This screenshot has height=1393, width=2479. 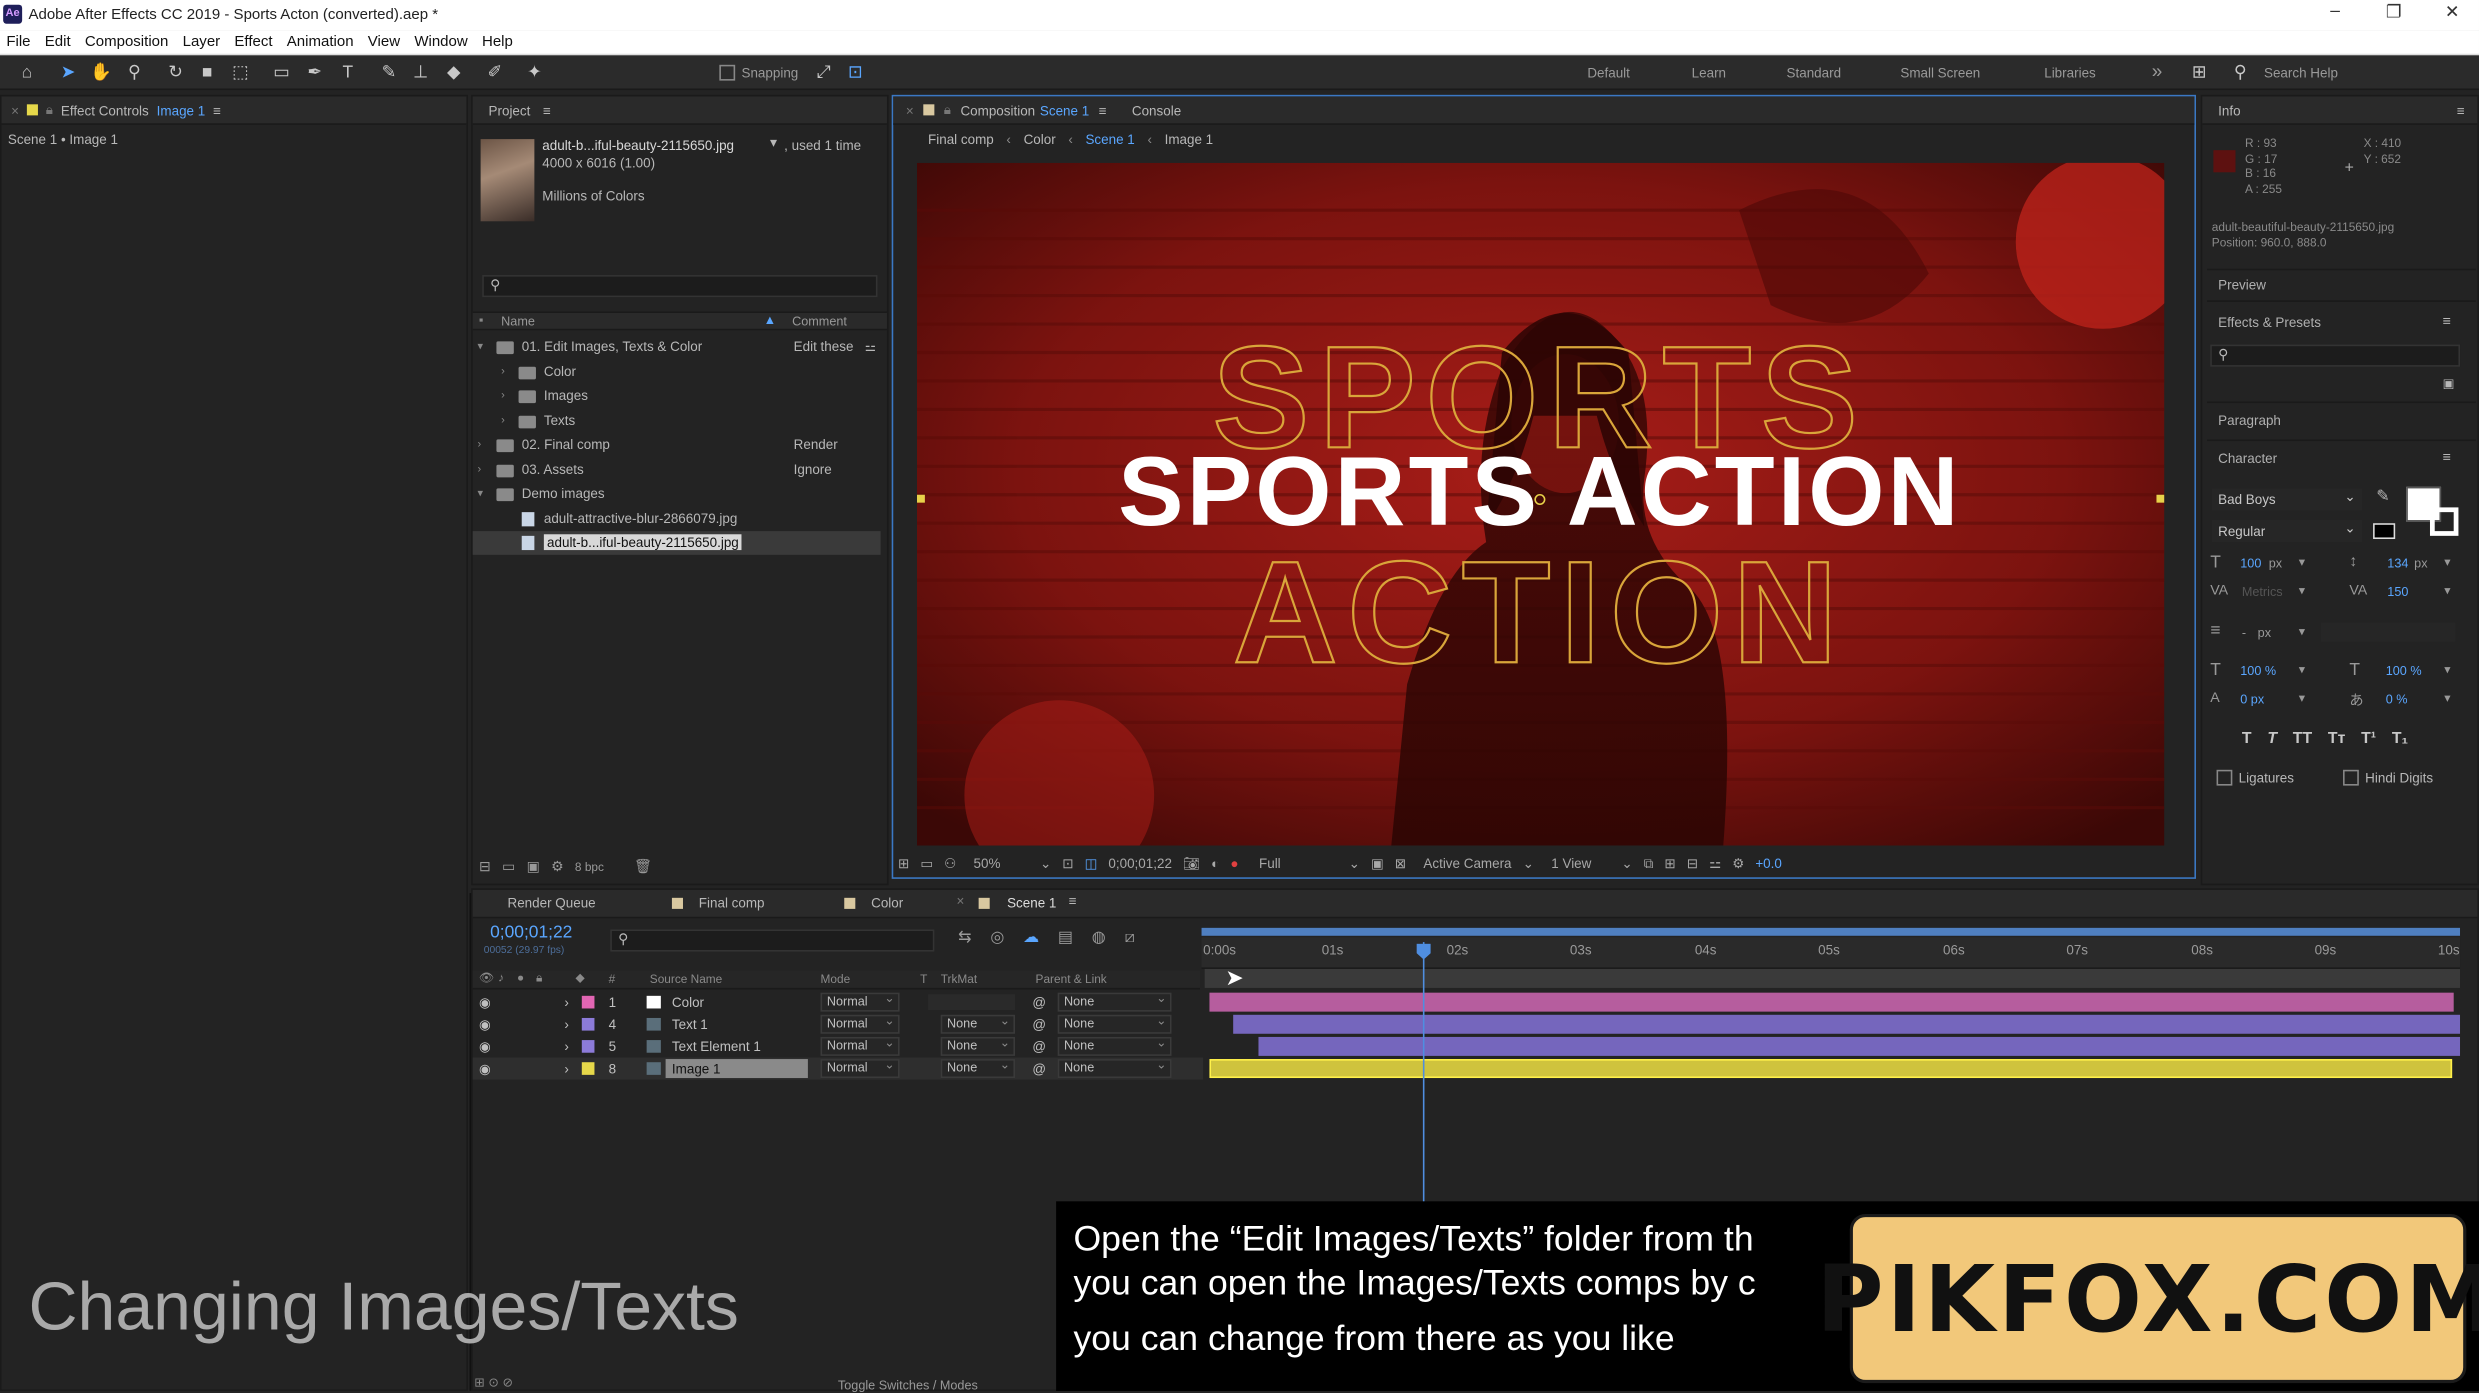 What do you see at coordinates (1091, 862) in the screenshot?
I see `region-icon: ◫` at bounding box center [1091, 862].